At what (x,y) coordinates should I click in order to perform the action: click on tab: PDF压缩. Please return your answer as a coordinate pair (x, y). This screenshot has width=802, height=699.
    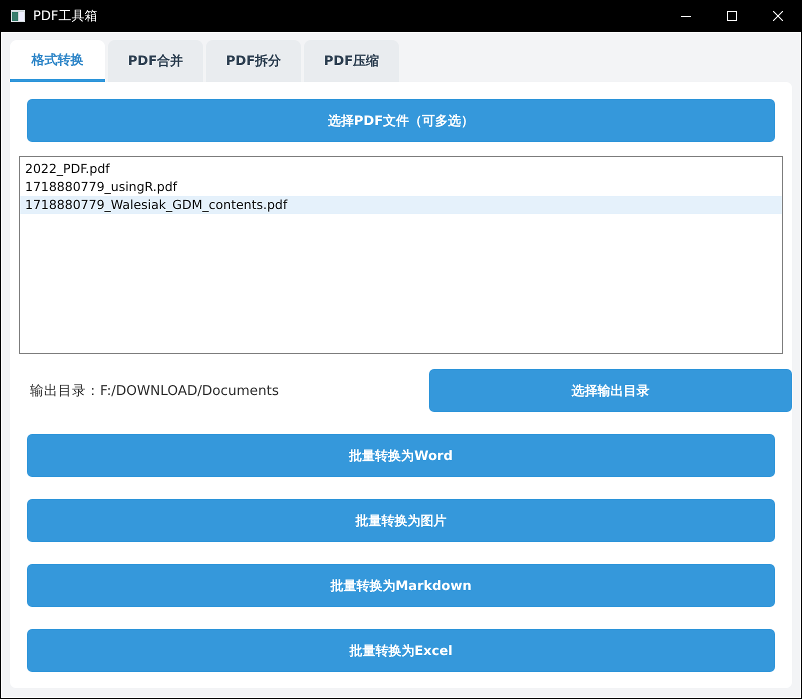
    Looking at the image, I should click on (351, 61).